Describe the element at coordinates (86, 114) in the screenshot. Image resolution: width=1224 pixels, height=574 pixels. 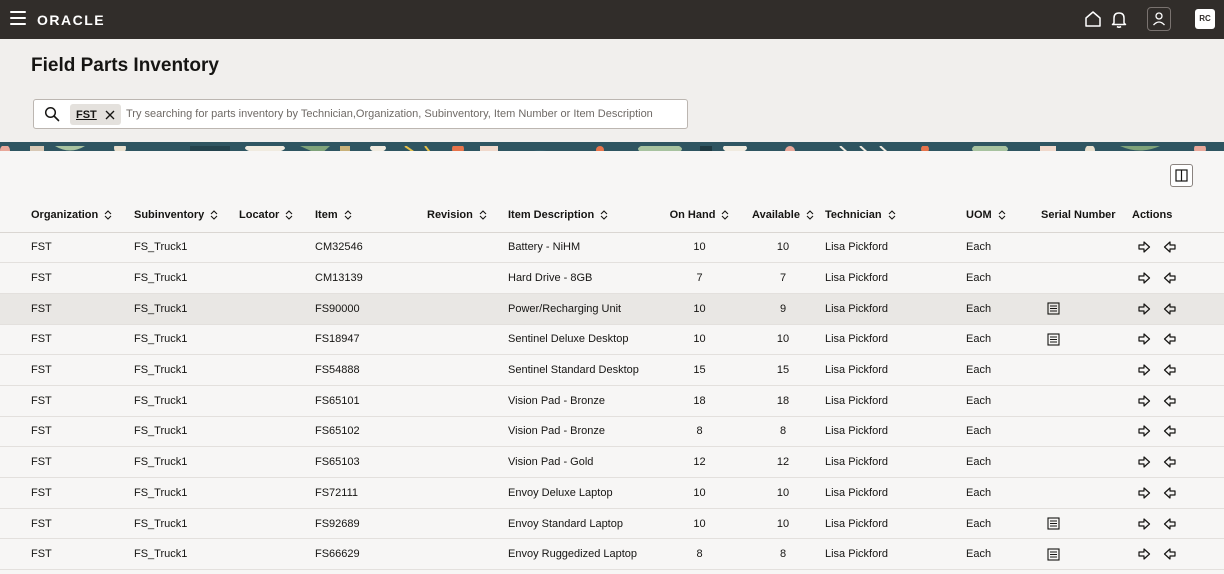
I see `filter-chip-label: FST` at that location.